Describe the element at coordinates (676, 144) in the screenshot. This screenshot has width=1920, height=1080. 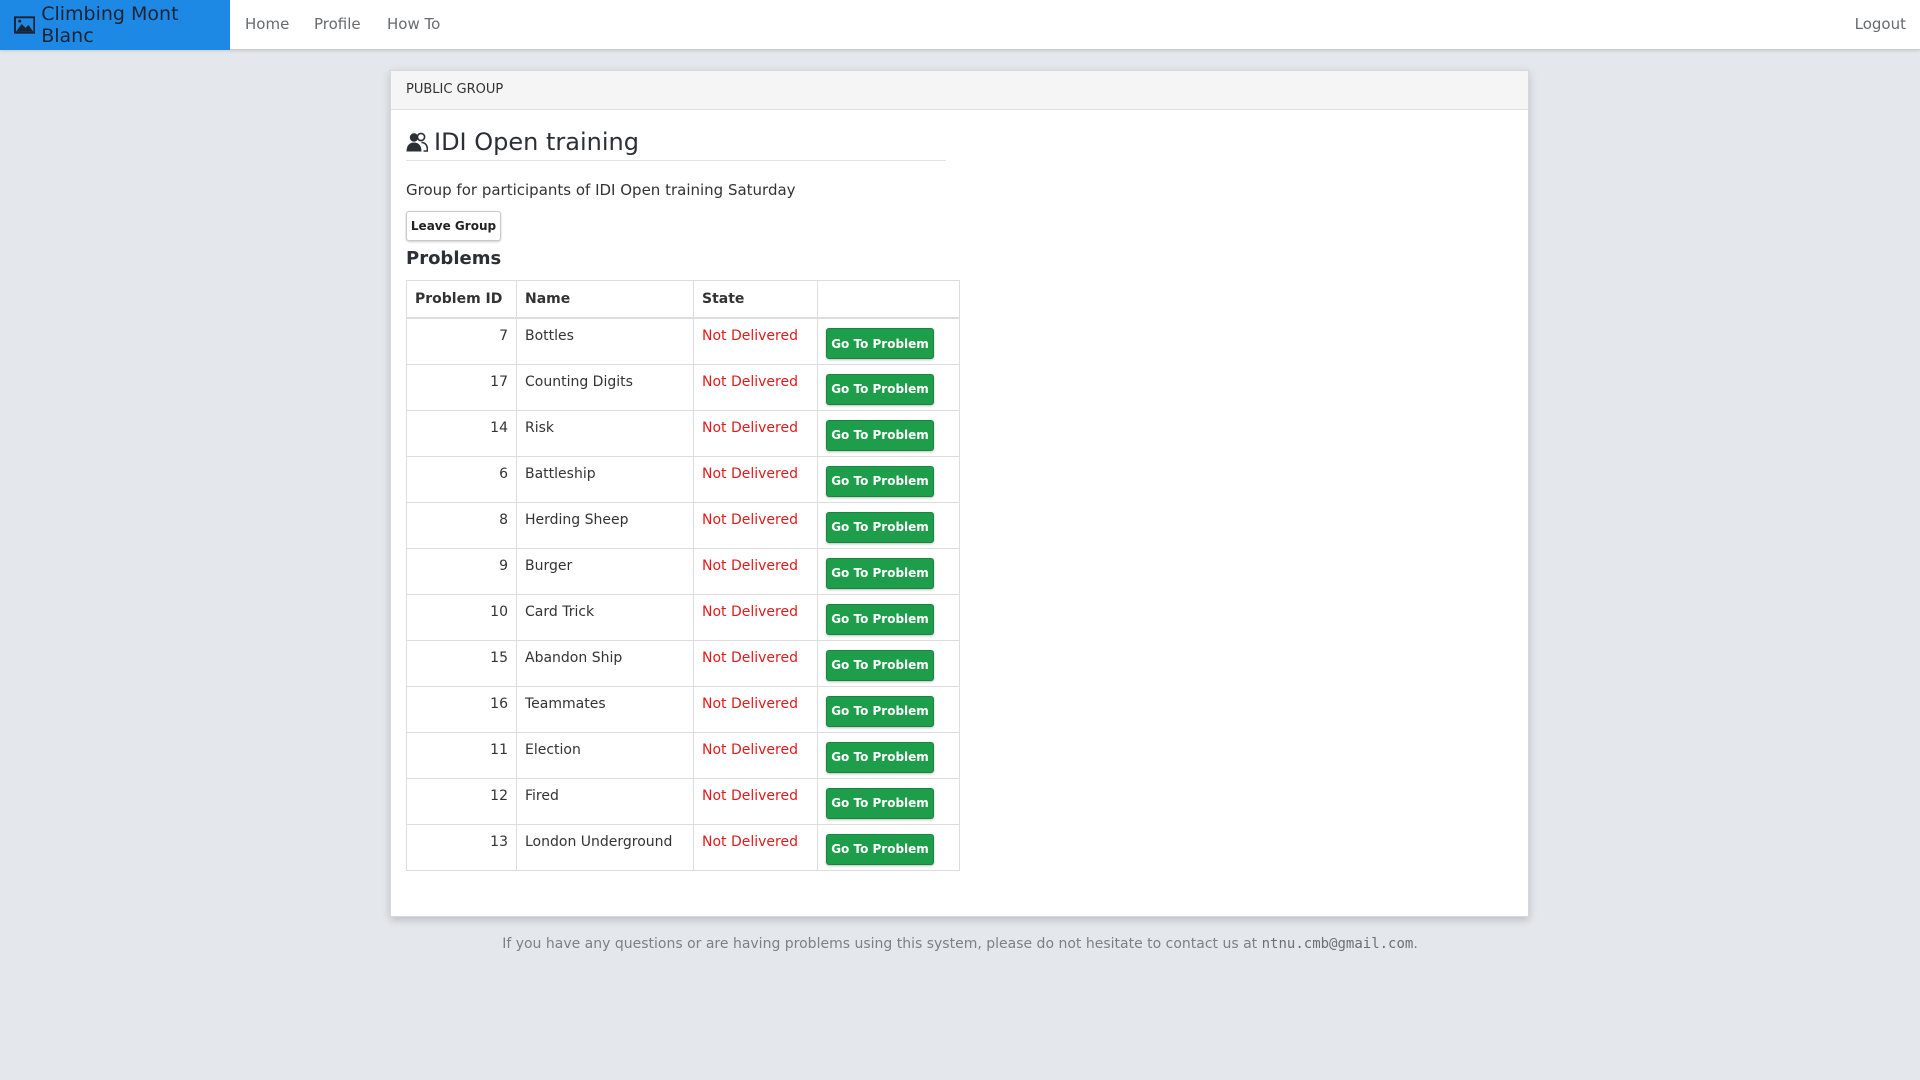
I see `group-title: IDI Open training` at that location.